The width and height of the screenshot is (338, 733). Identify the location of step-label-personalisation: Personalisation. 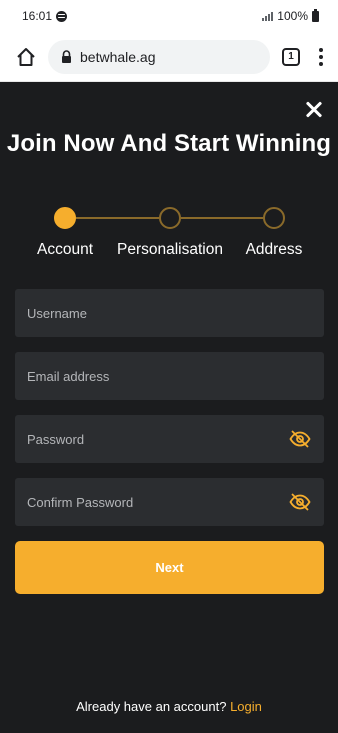
(170, 249).